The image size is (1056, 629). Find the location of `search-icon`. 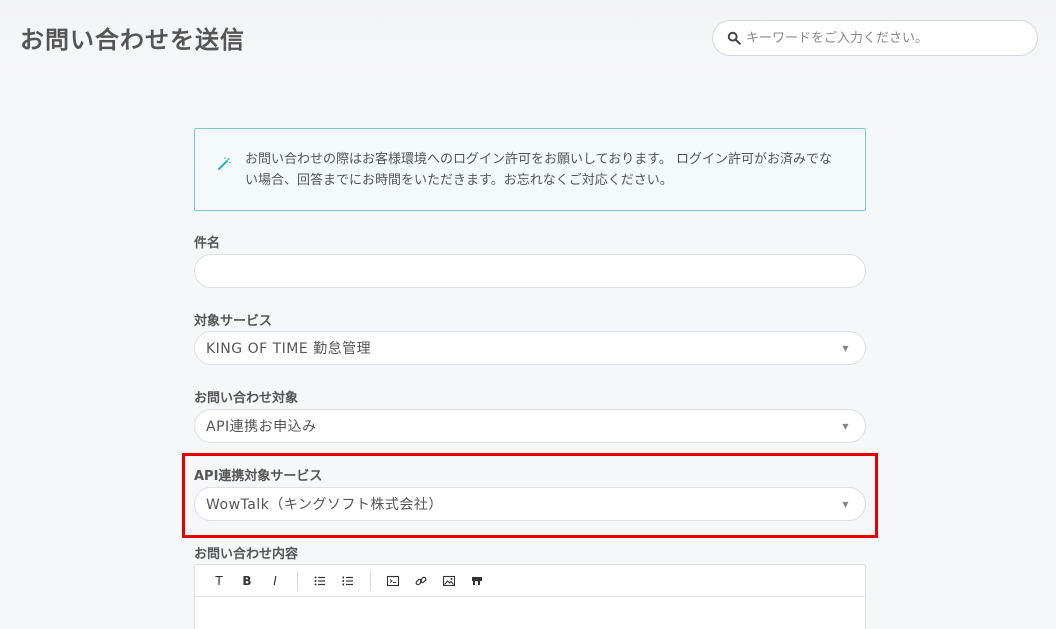

search-icon is located at coordinates (734, 38).